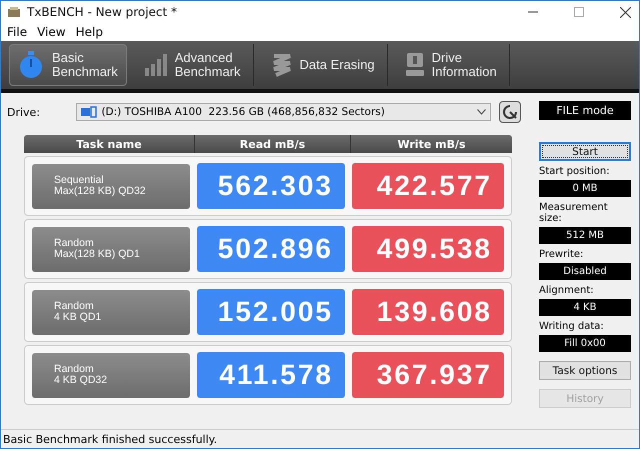  I want to click on drive-dropdown: (D:) TOSHIBA A100 223.56 GB (468,856,832 Sectors), so click(284, 112).